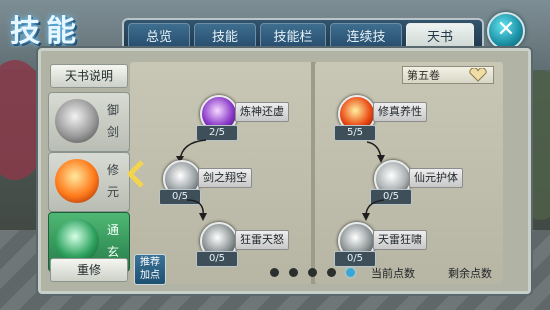  What do you see at coordinates (150, 262) in the screenshot?
I see `recommend-line-1: 推荐` at bounding box center [150, 262].